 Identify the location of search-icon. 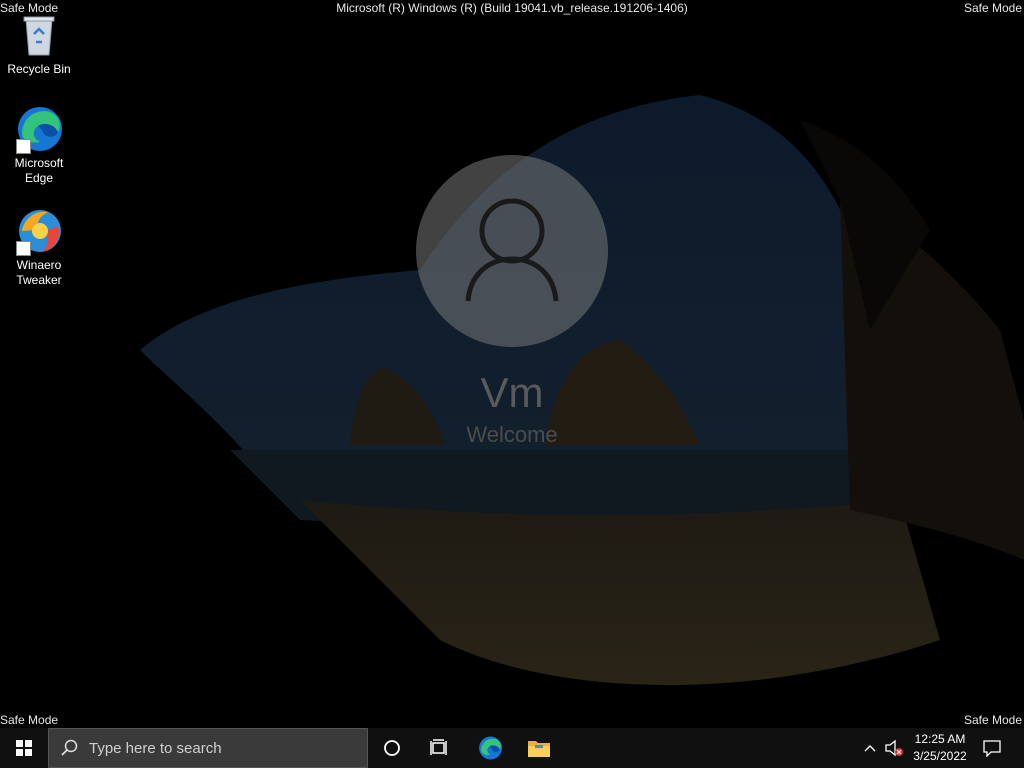
(69, 748).